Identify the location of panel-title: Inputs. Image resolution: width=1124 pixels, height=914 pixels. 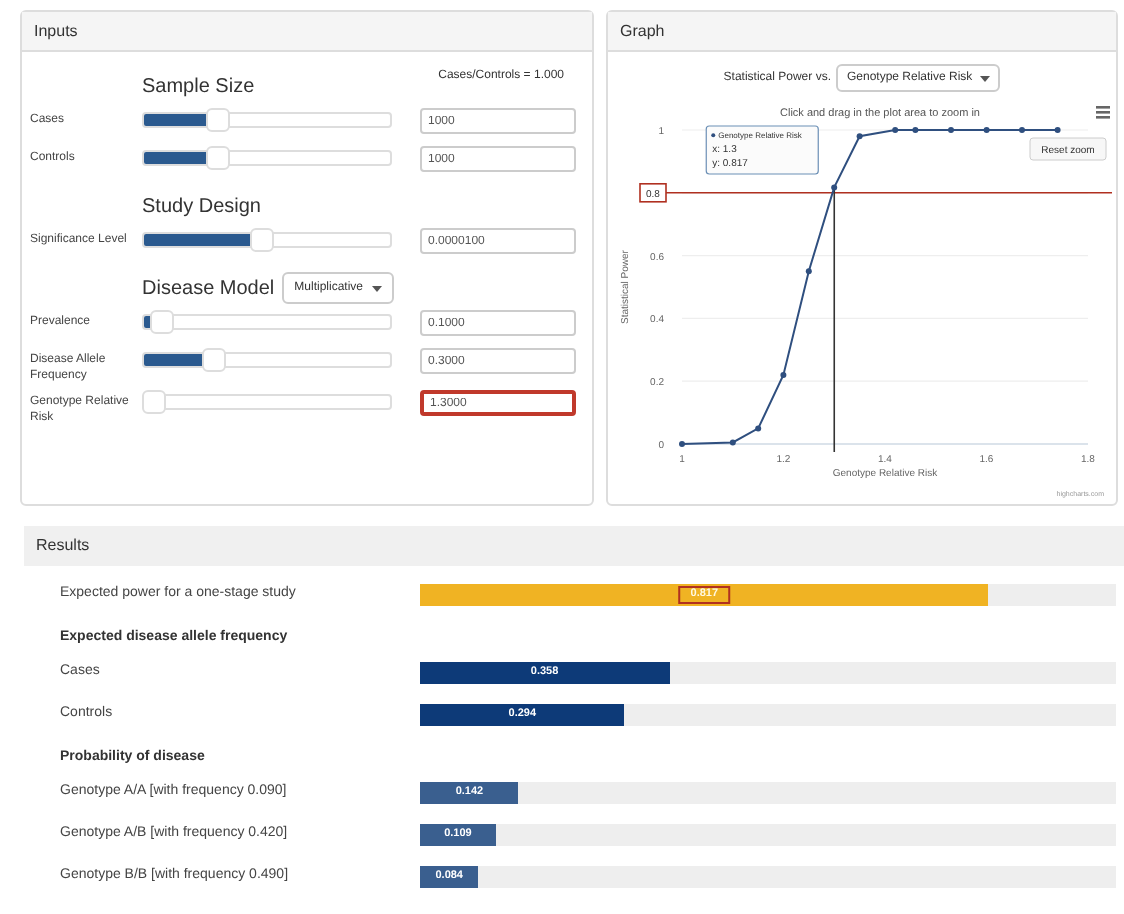
(56, 31).